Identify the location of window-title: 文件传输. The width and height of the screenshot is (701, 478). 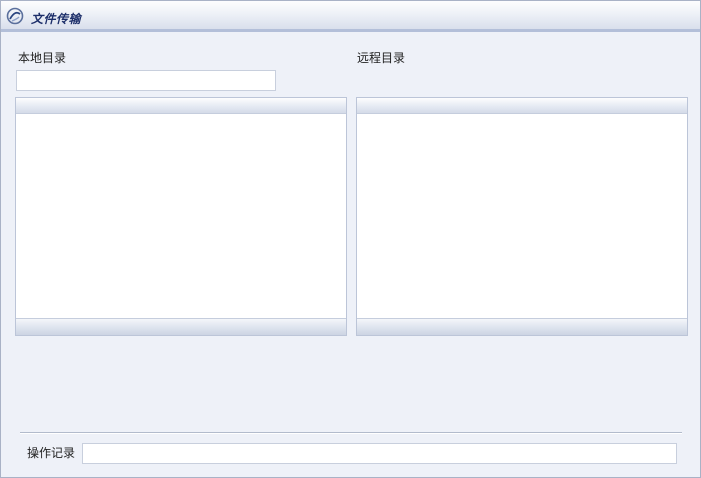
(56, 19).